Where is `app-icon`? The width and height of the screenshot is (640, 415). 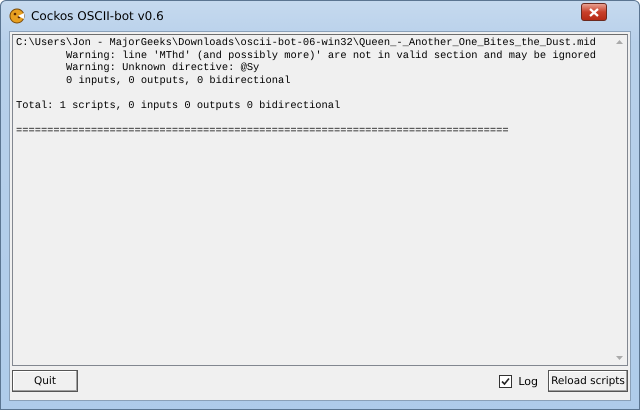 app-icon is located at coordinates (17, 16).